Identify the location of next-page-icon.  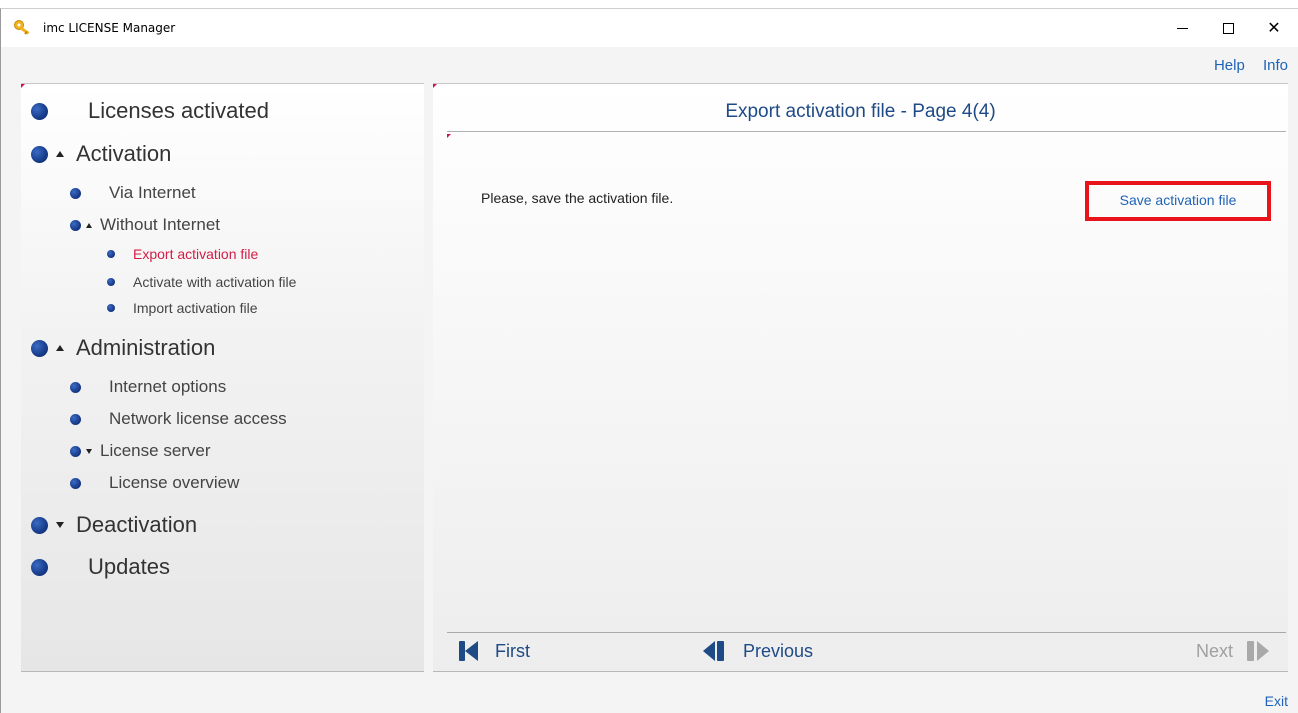
(1258, 651).